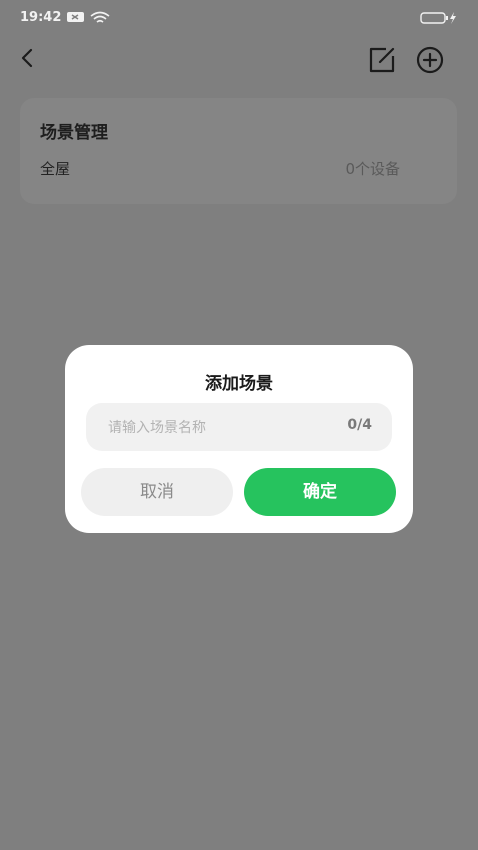  I want to click on confirm-button: 确定, so click(320, 492).